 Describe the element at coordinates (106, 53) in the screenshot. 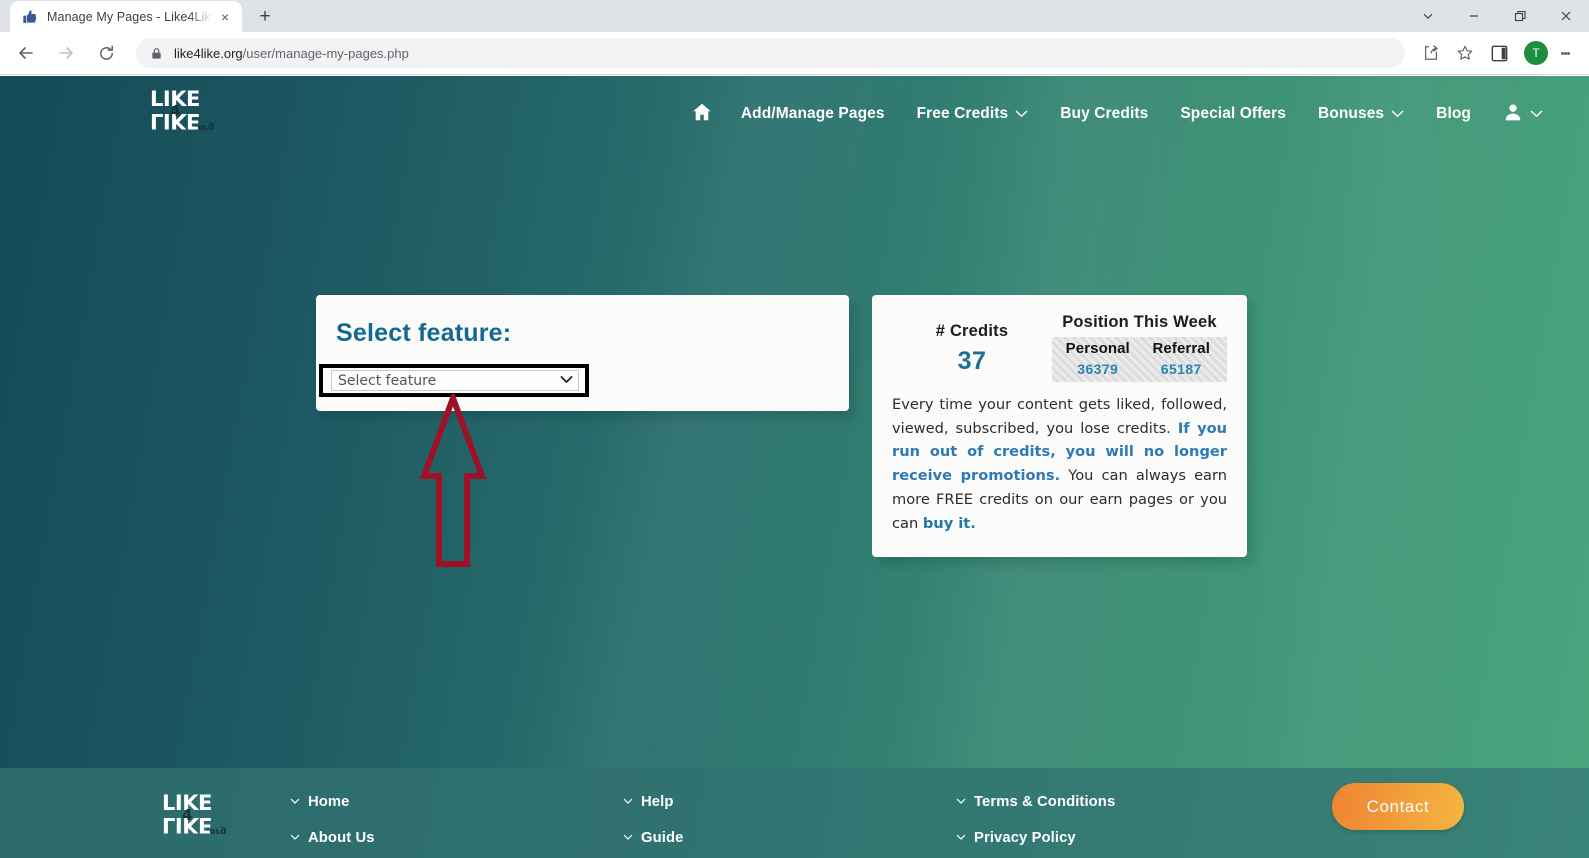

I see `reload-icon` at that location.